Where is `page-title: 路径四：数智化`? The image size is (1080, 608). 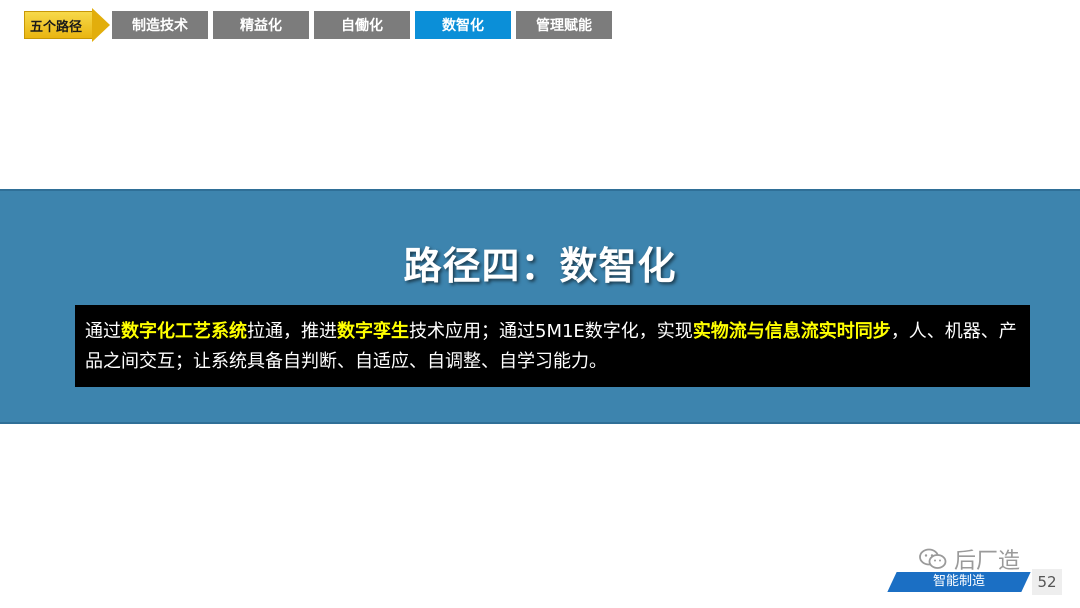 page-title: 路径四：数智化 is located at coordinates (540, 266).